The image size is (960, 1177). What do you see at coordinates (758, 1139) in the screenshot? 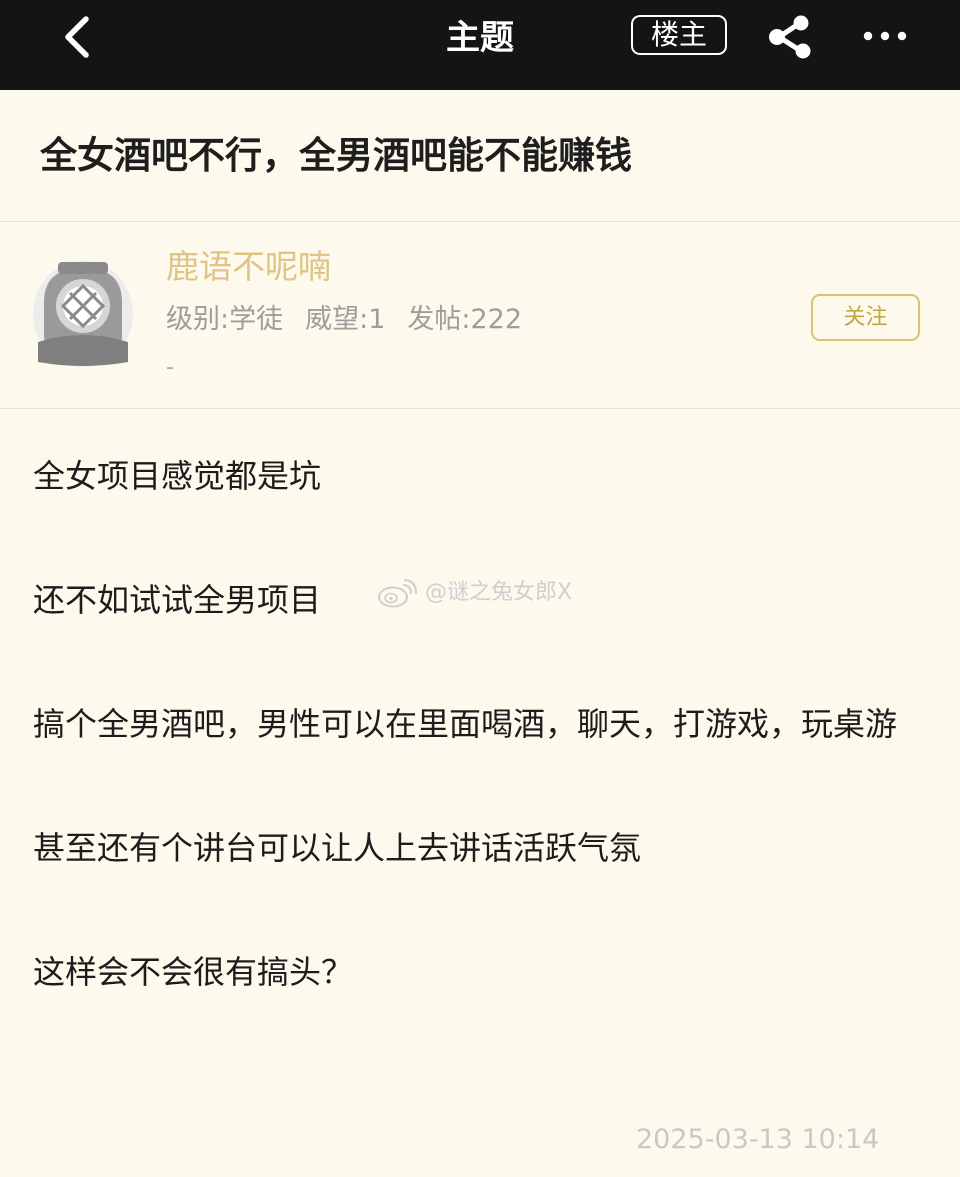
I see `post-timestamp: 2025-03-13 10:14` at bounding box center [758, 1139].